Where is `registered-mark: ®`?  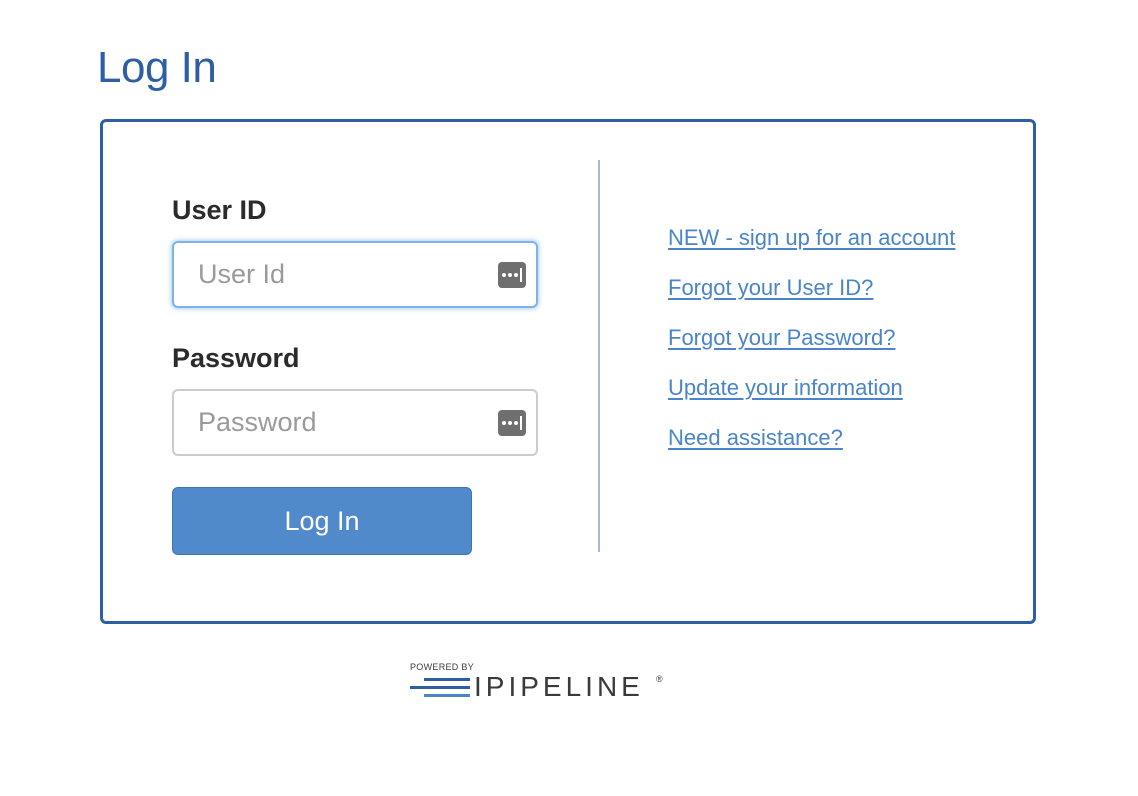 registered-mark: ® is located at coordinates (659, 679).